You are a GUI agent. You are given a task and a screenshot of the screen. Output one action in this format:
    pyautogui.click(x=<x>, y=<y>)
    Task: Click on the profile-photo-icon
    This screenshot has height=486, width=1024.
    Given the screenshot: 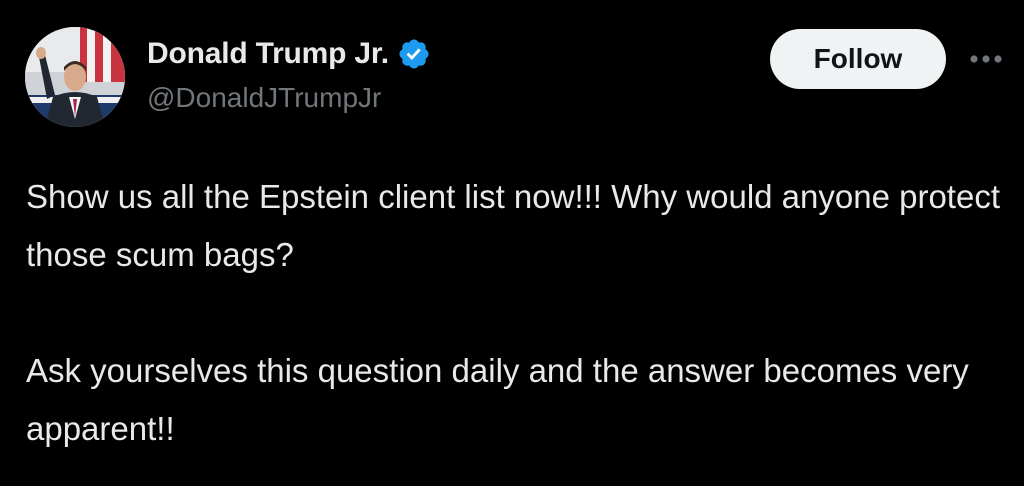 What is the action you would take?
    pyautogui.click(x=75, y=77)
    